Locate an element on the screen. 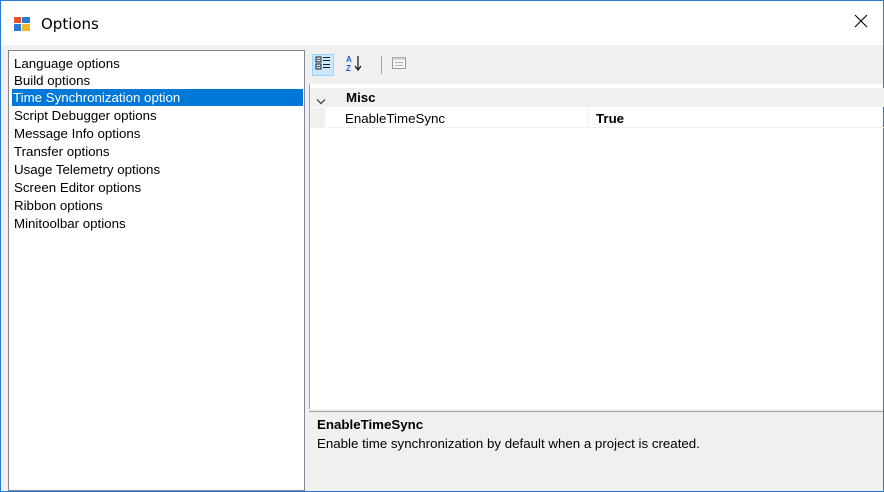 The width and height of the screenshot is (884, 492). categorized-view-icon is located at coordinates (323, 65).